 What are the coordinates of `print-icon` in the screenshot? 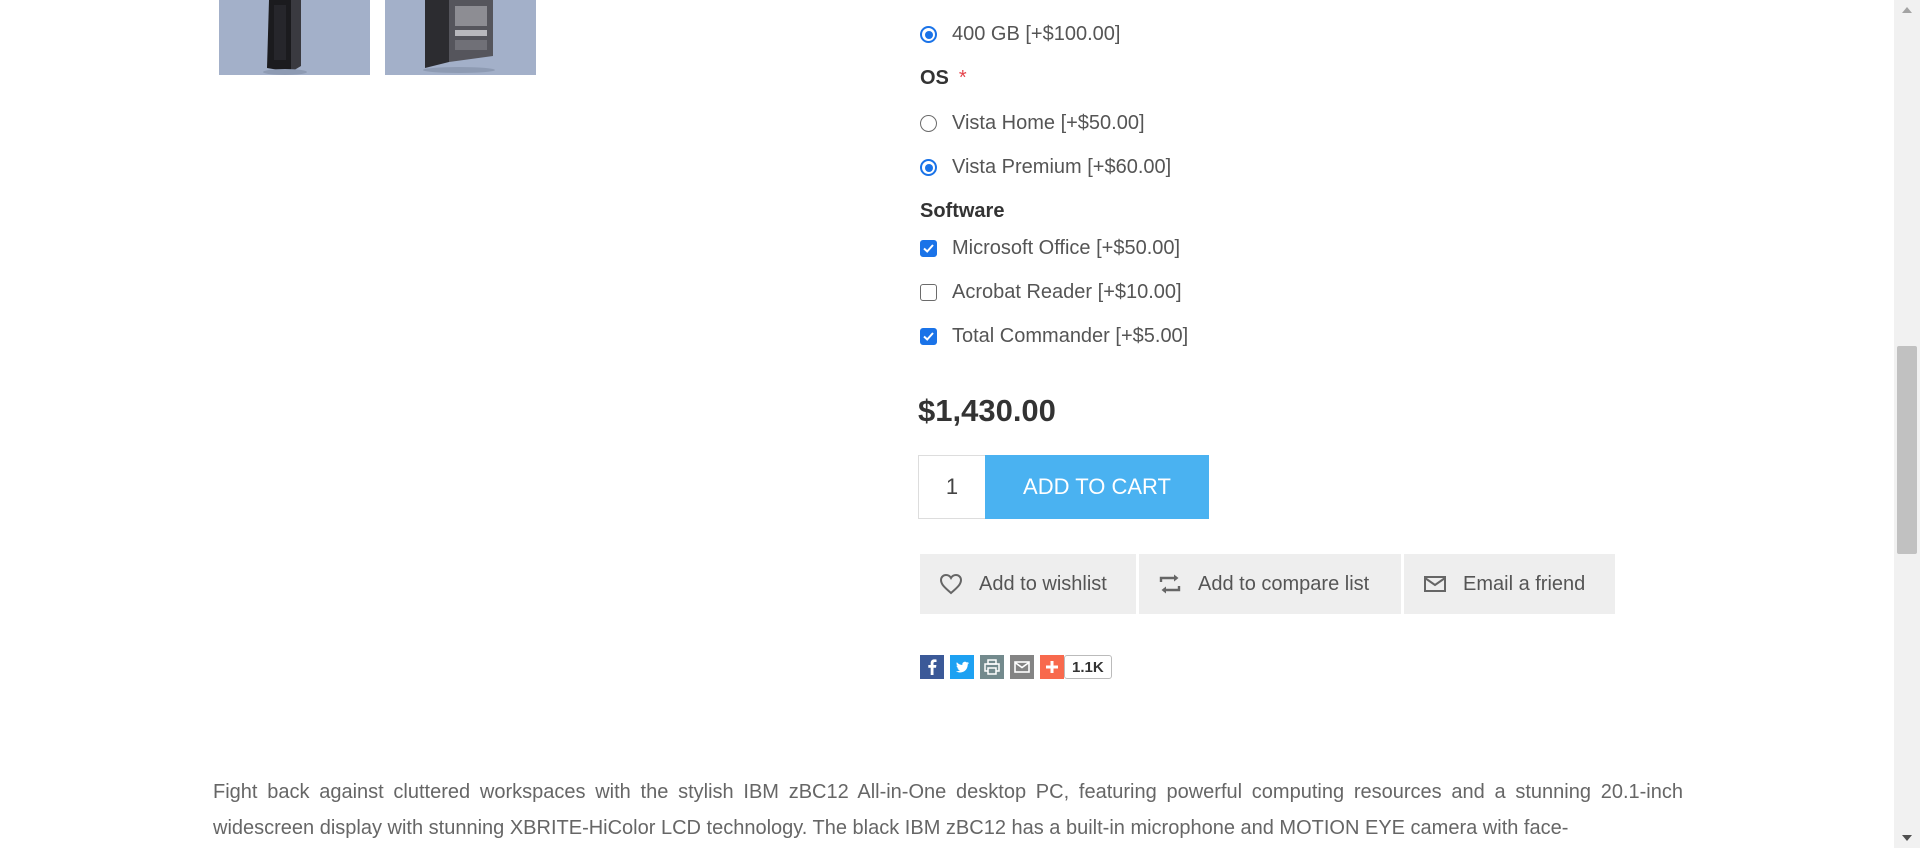 It's located at (992, 667).